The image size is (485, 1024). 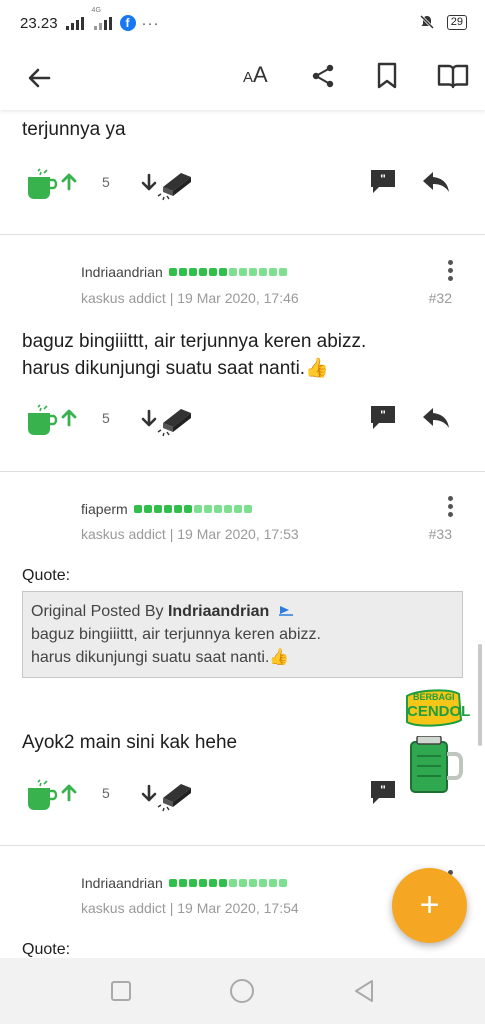 I want to click on font-small-label: A, so click(x=248, y=77).